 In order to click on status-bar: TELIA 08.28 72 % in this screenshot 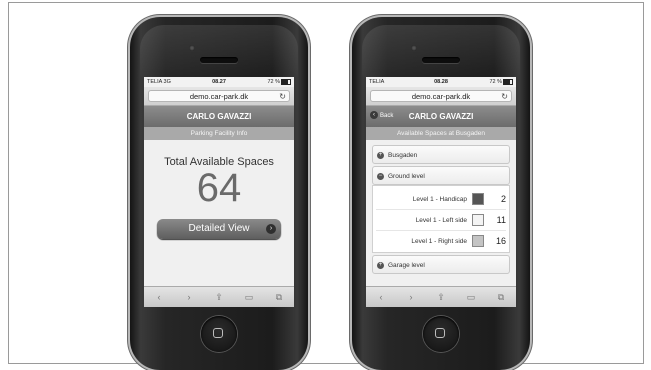, I will do `click(441, 82)`.